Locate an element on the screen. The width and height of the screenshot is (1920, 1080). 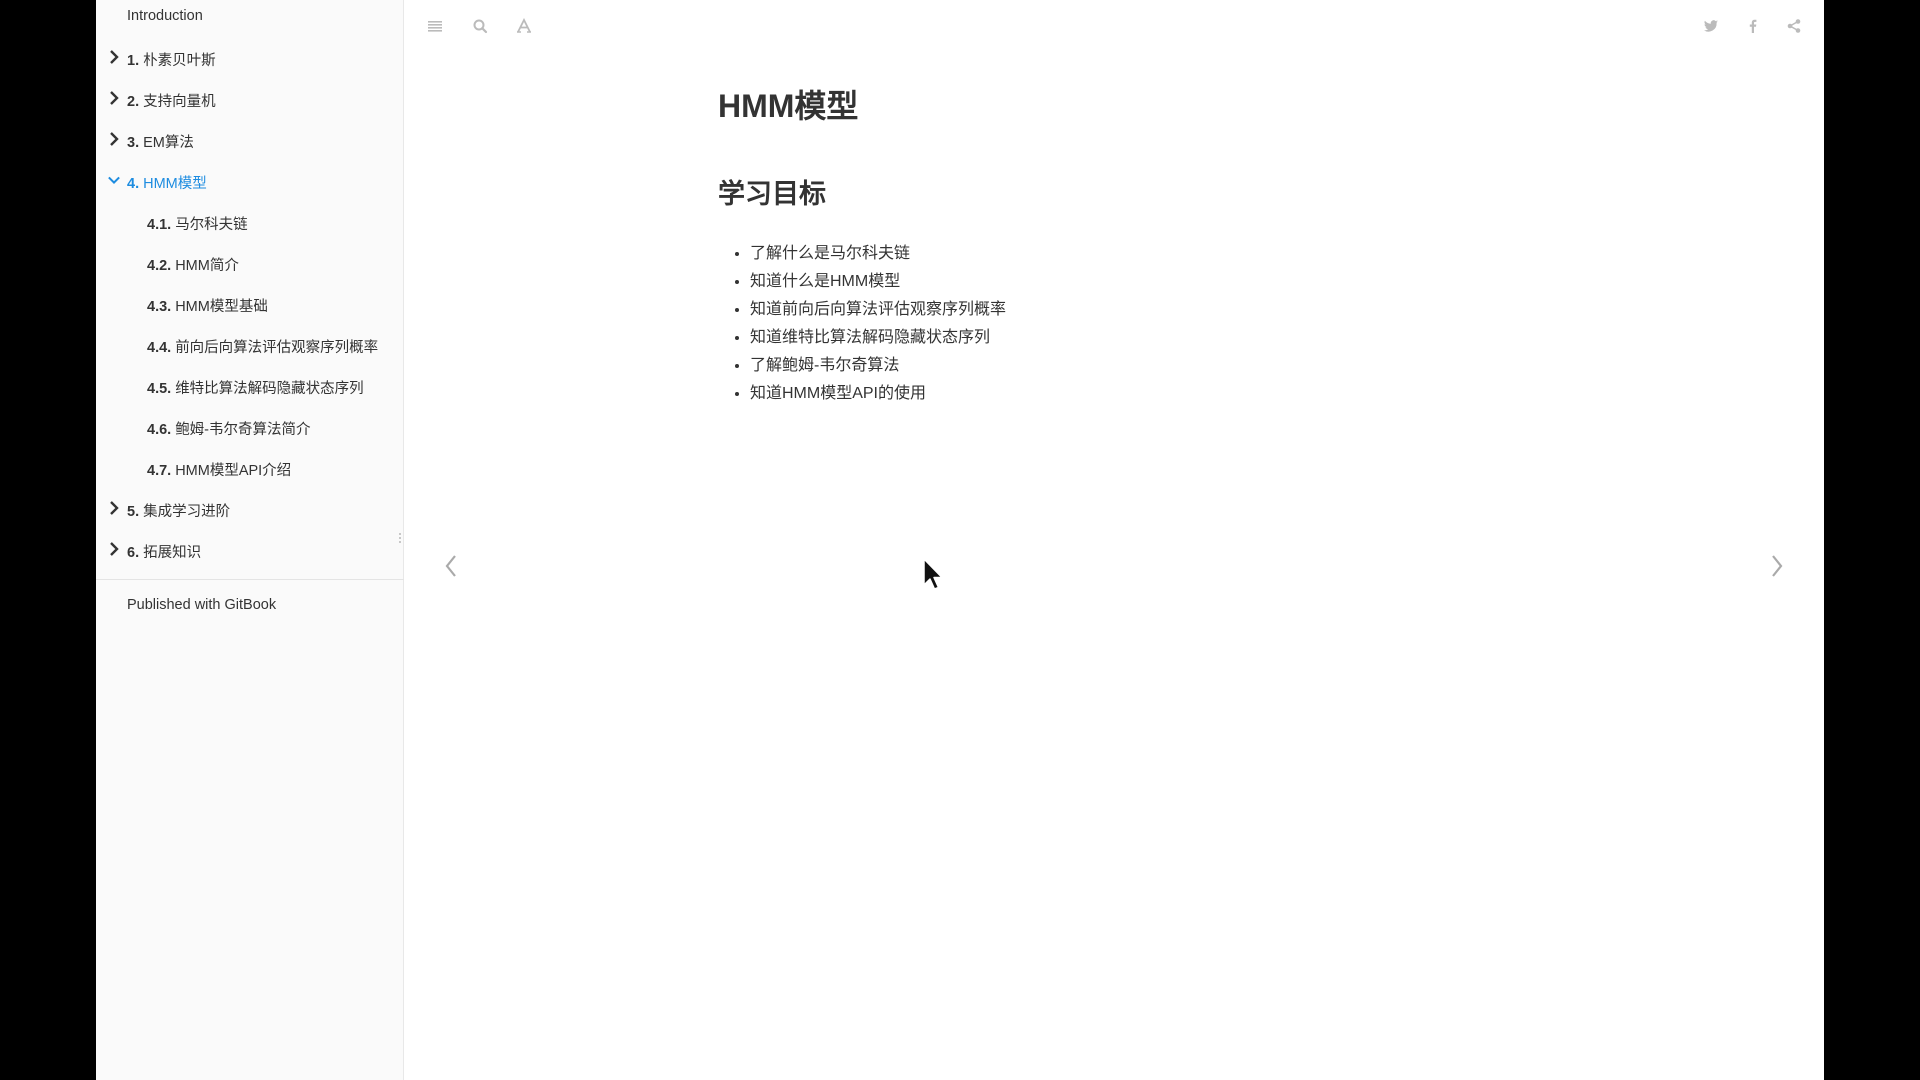
section-title: 学习目标 is located at coordinates (772, 194).